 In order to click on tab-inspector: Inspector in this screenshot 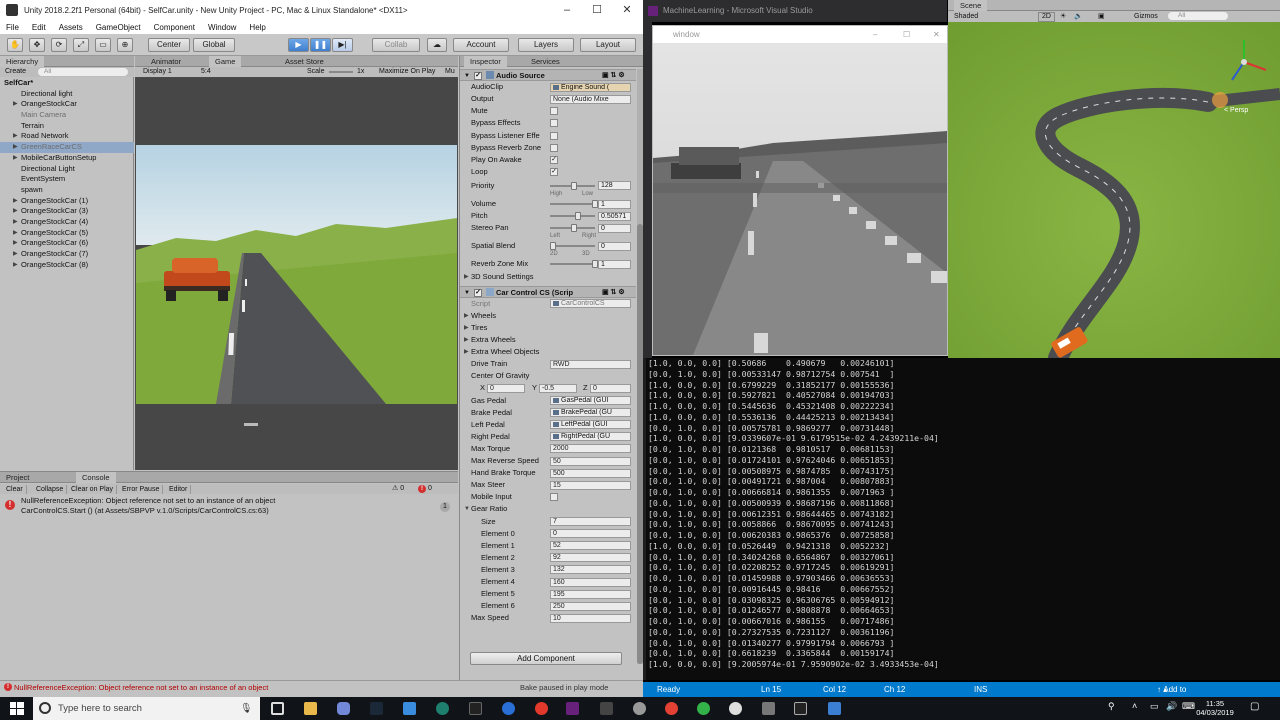, I will do `click(485, 61)`.